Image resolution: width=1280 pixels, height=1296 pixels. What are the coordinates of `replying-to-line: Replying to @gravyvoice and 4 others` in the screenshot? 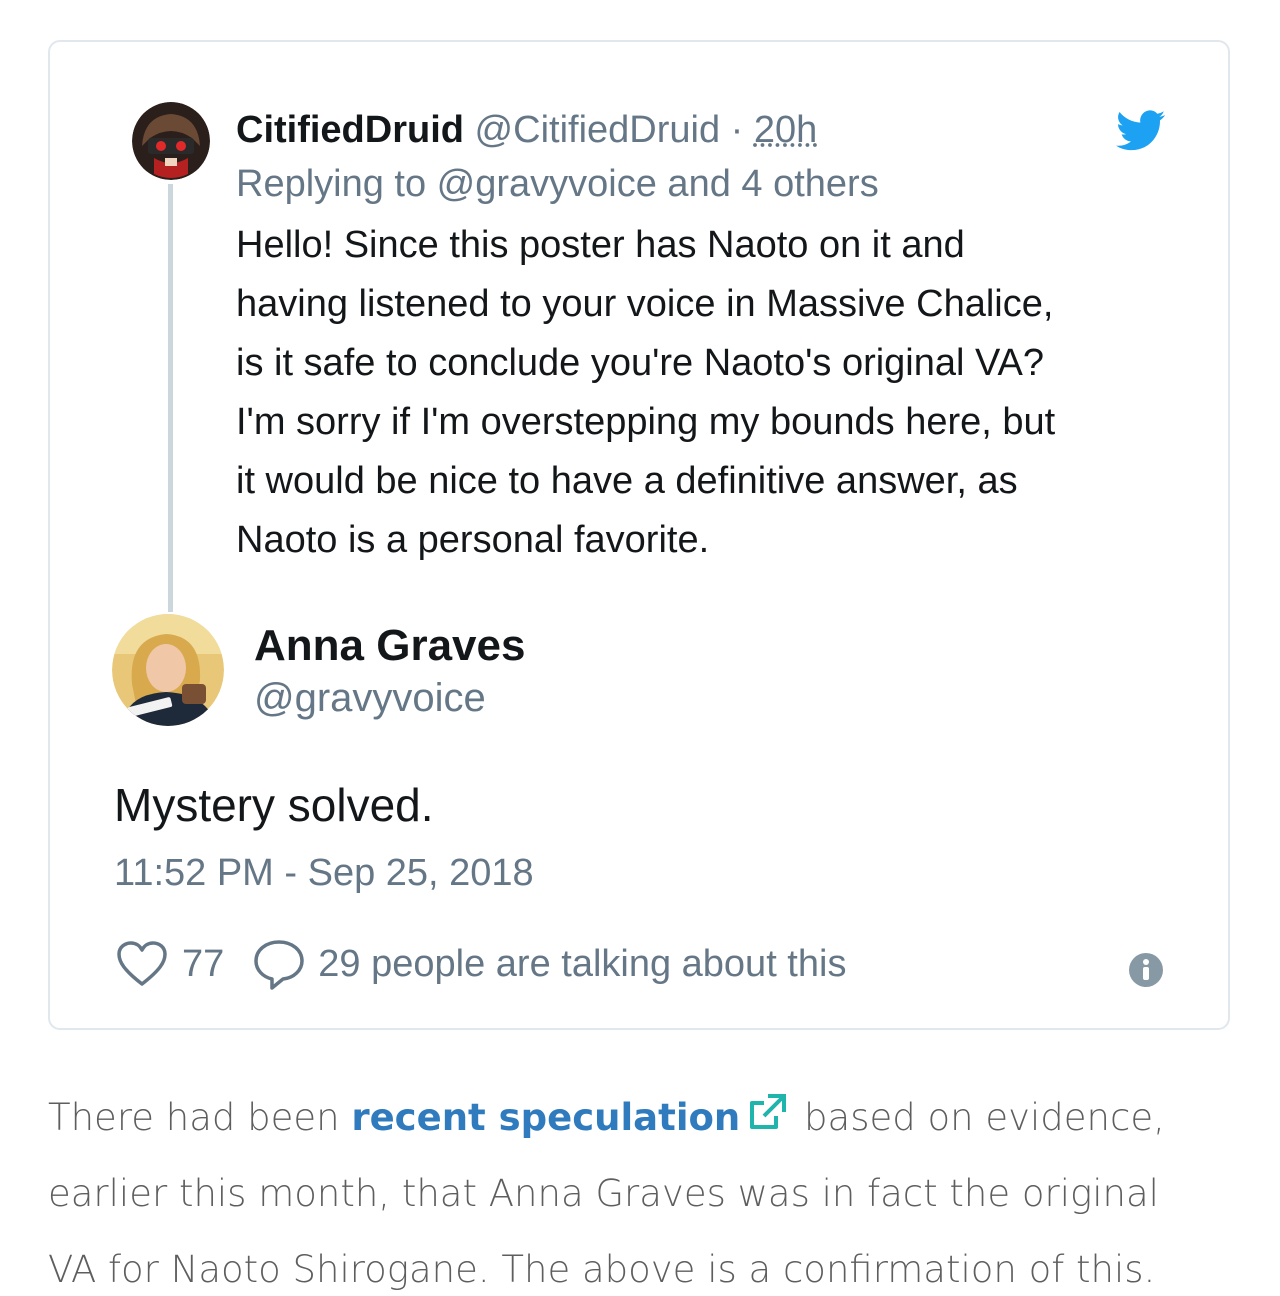 It's located at (557, 184).